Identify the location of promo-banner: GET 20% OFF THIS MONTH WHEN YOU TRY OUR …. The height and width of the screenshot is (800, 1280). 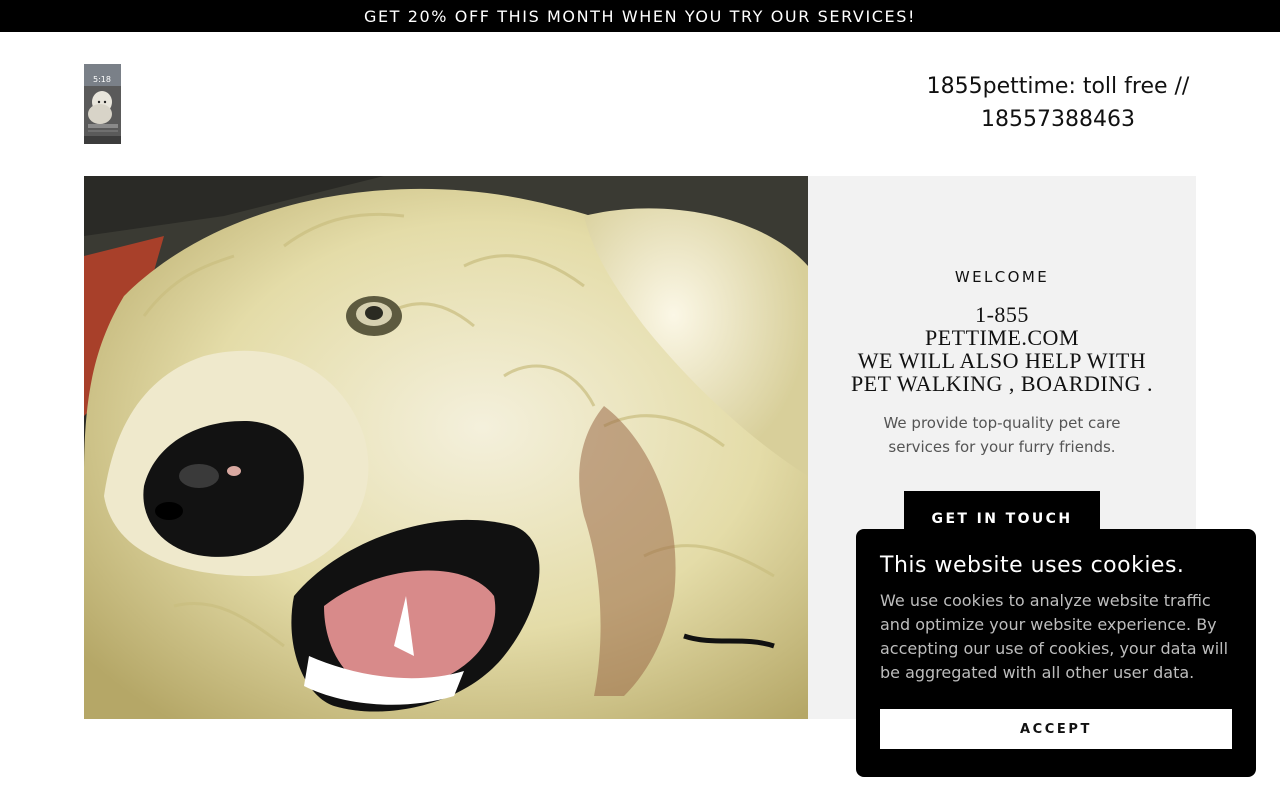
(640, 16).